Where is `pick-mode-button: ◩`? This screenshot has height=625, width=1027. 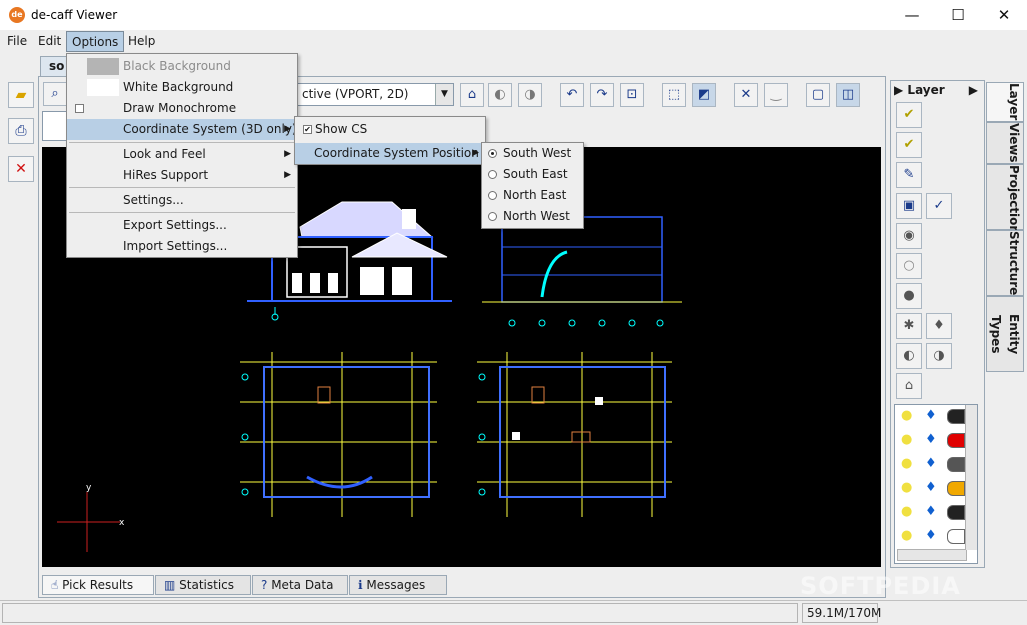 pick-mode-button: ◩ is located at coordinates (704, 95).